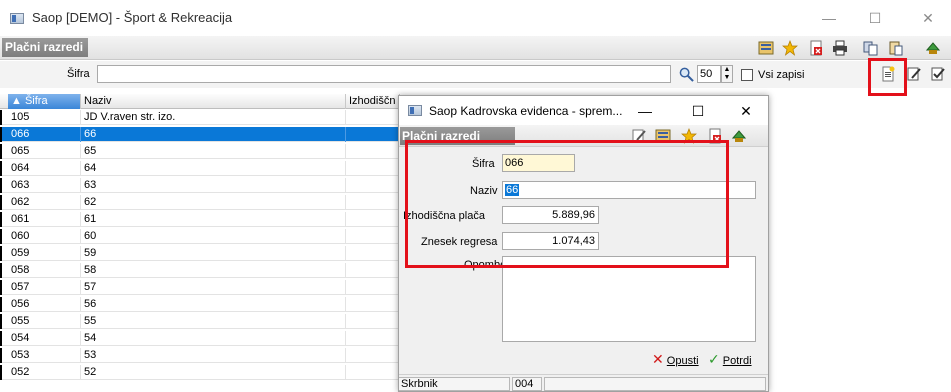 This screenshot has width=951, height=392. What do you see at coordinates (44, 236) in the screenshot?
I see `cell-code: 060` at bounding box center [44, 236].